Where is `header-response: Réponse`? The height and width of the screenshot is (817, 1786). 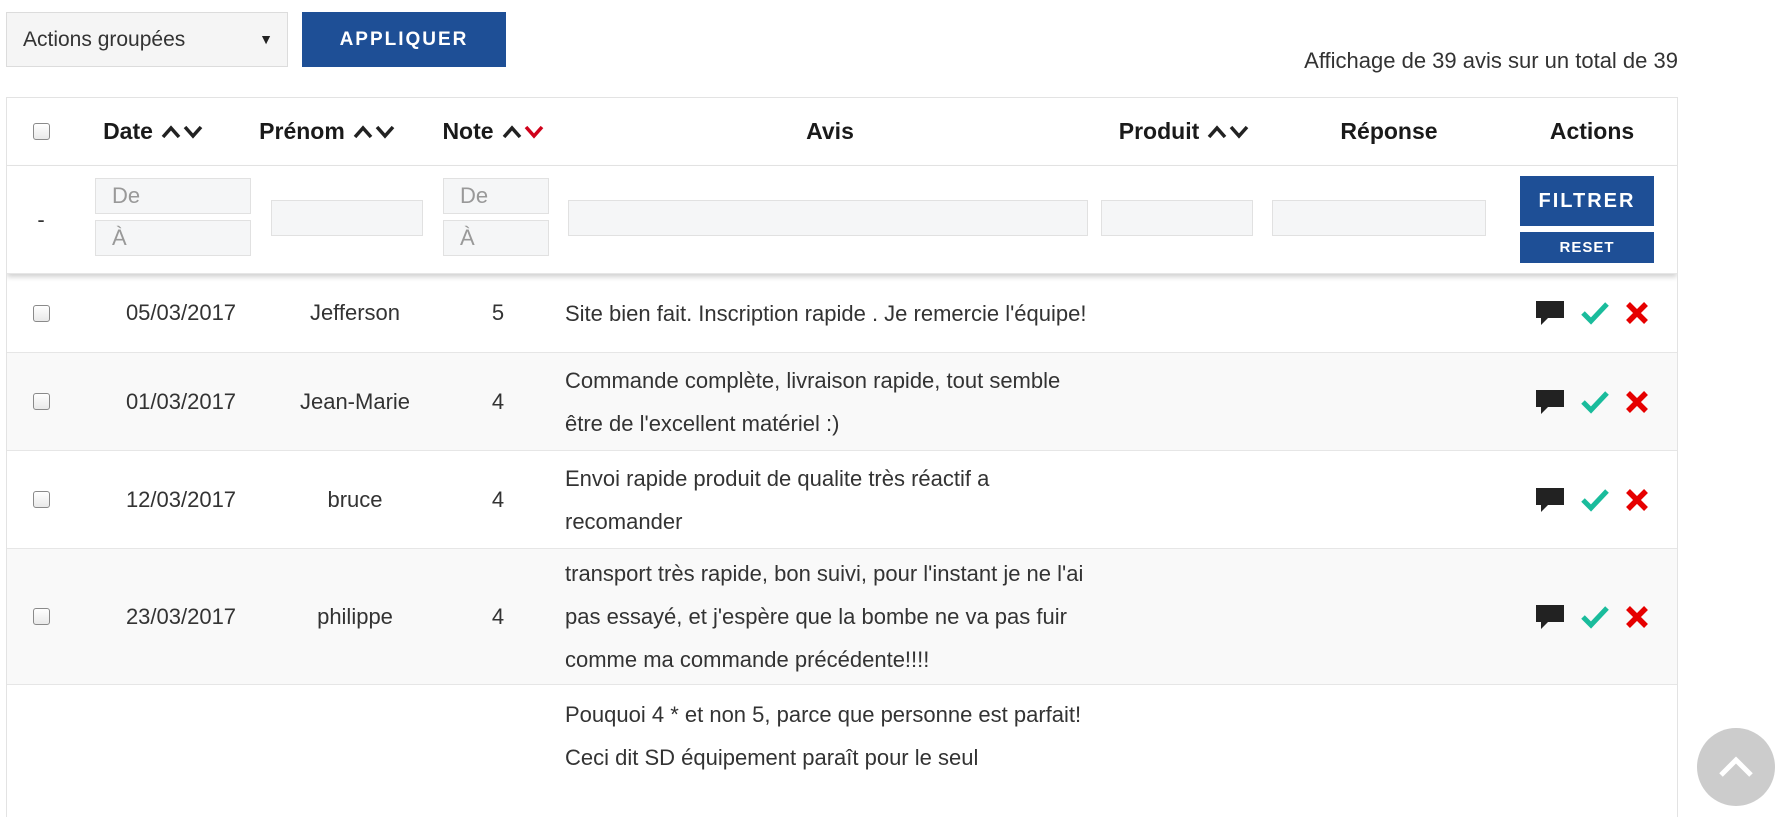 header-response: Réponse is located at coordinates (1389, 131).